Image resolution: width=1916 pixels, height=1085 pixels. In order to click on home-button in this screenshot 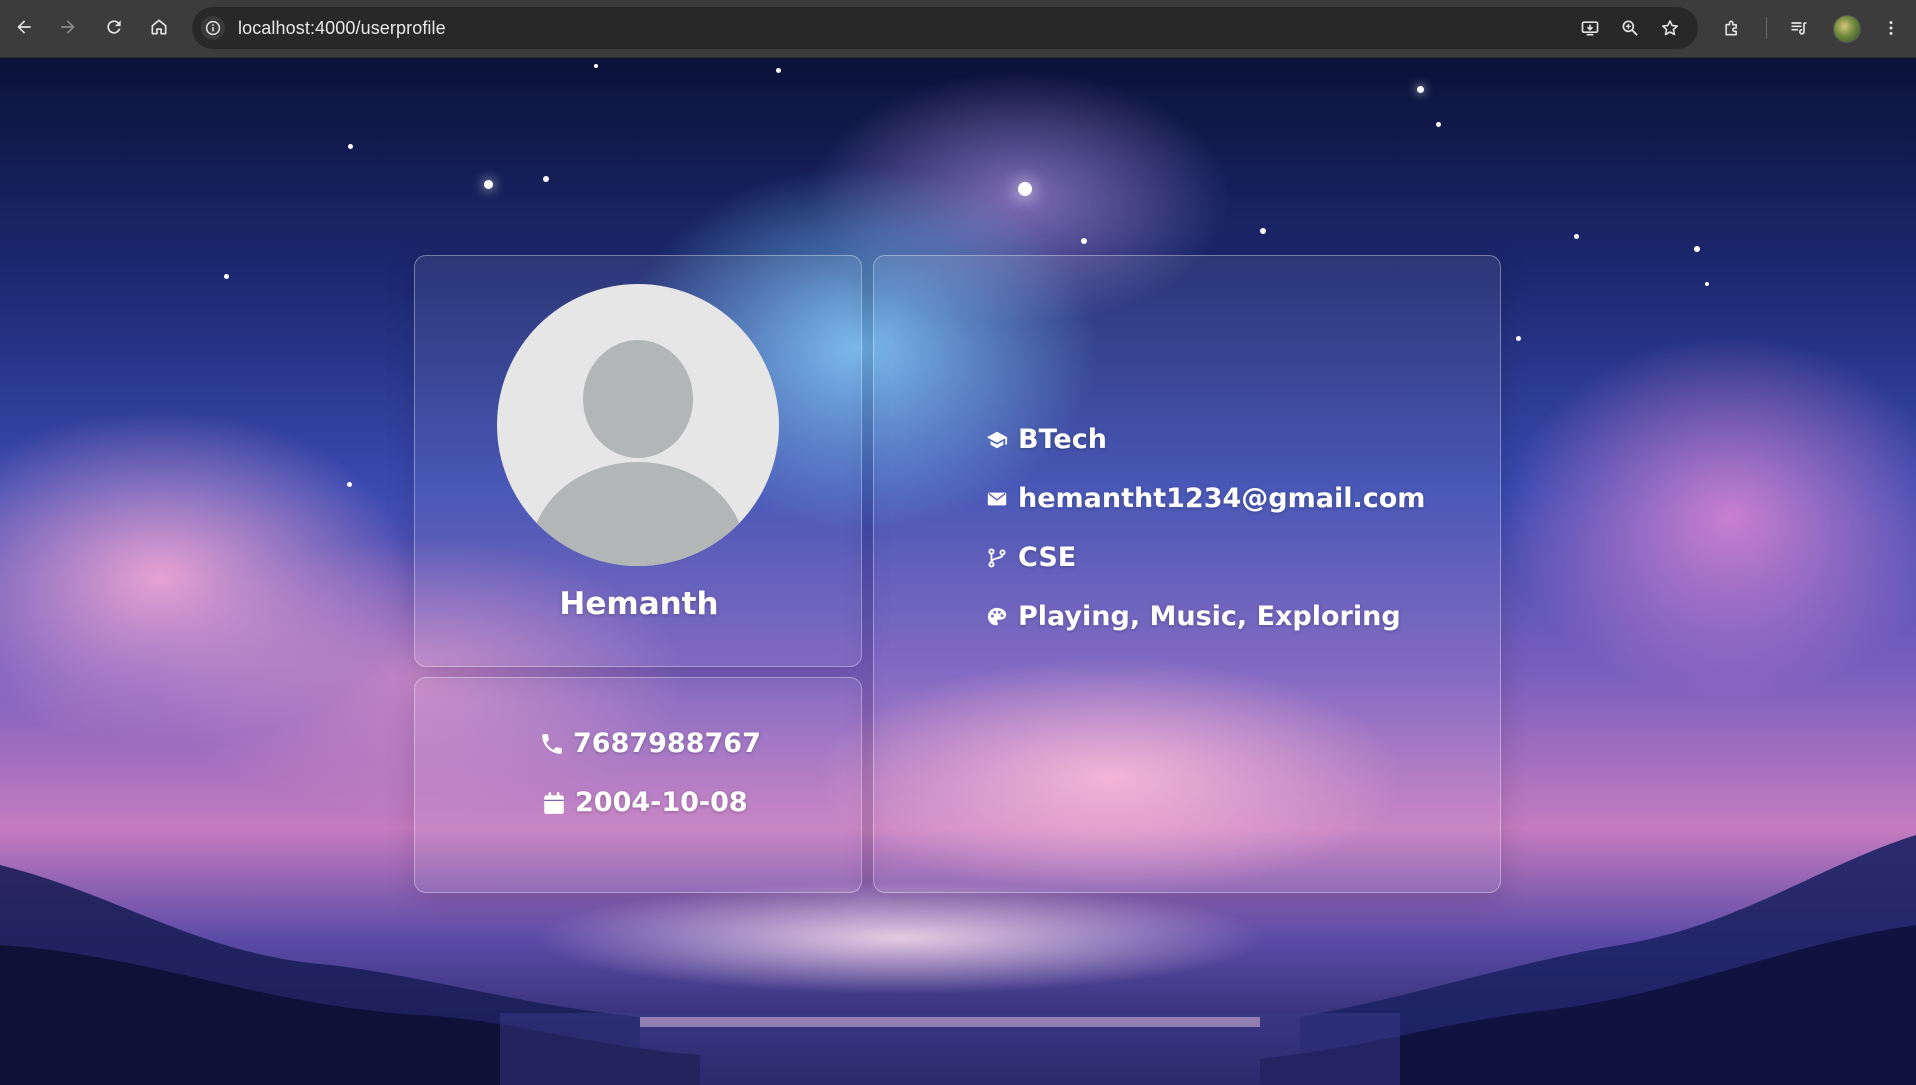, I will do `click(159, 27)`.